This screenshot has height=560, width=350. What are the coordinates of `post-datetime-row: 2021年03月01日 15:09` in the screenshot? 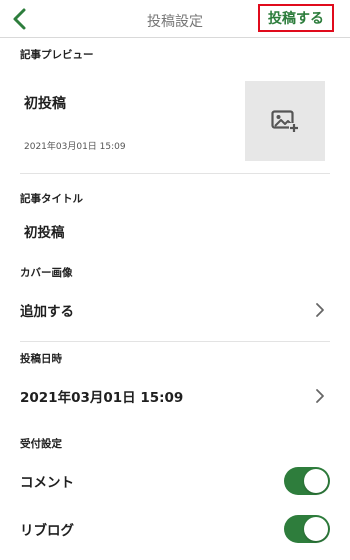 It's located at (175, 396).